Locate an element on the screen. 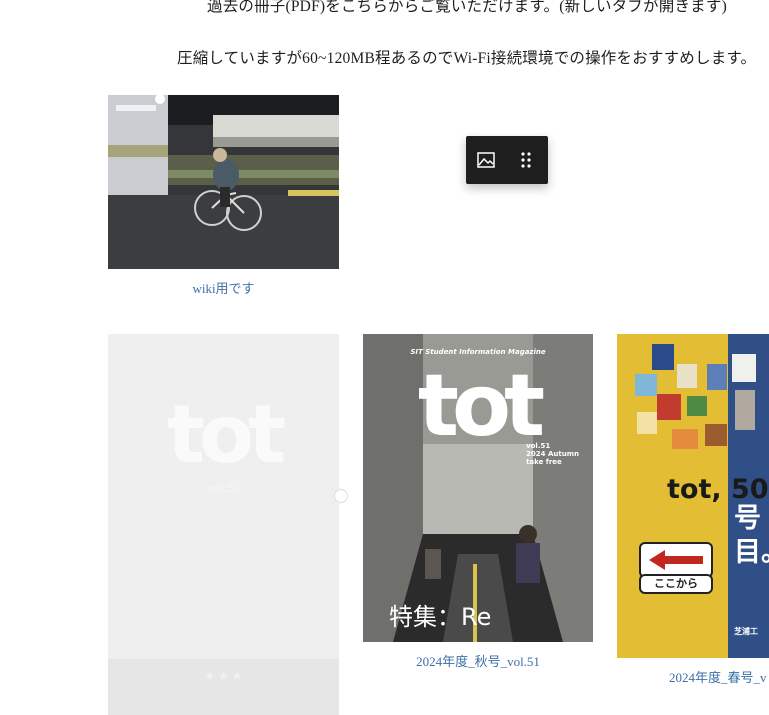  cover-headline: tot, 50 is located at coordinates (718, 489).